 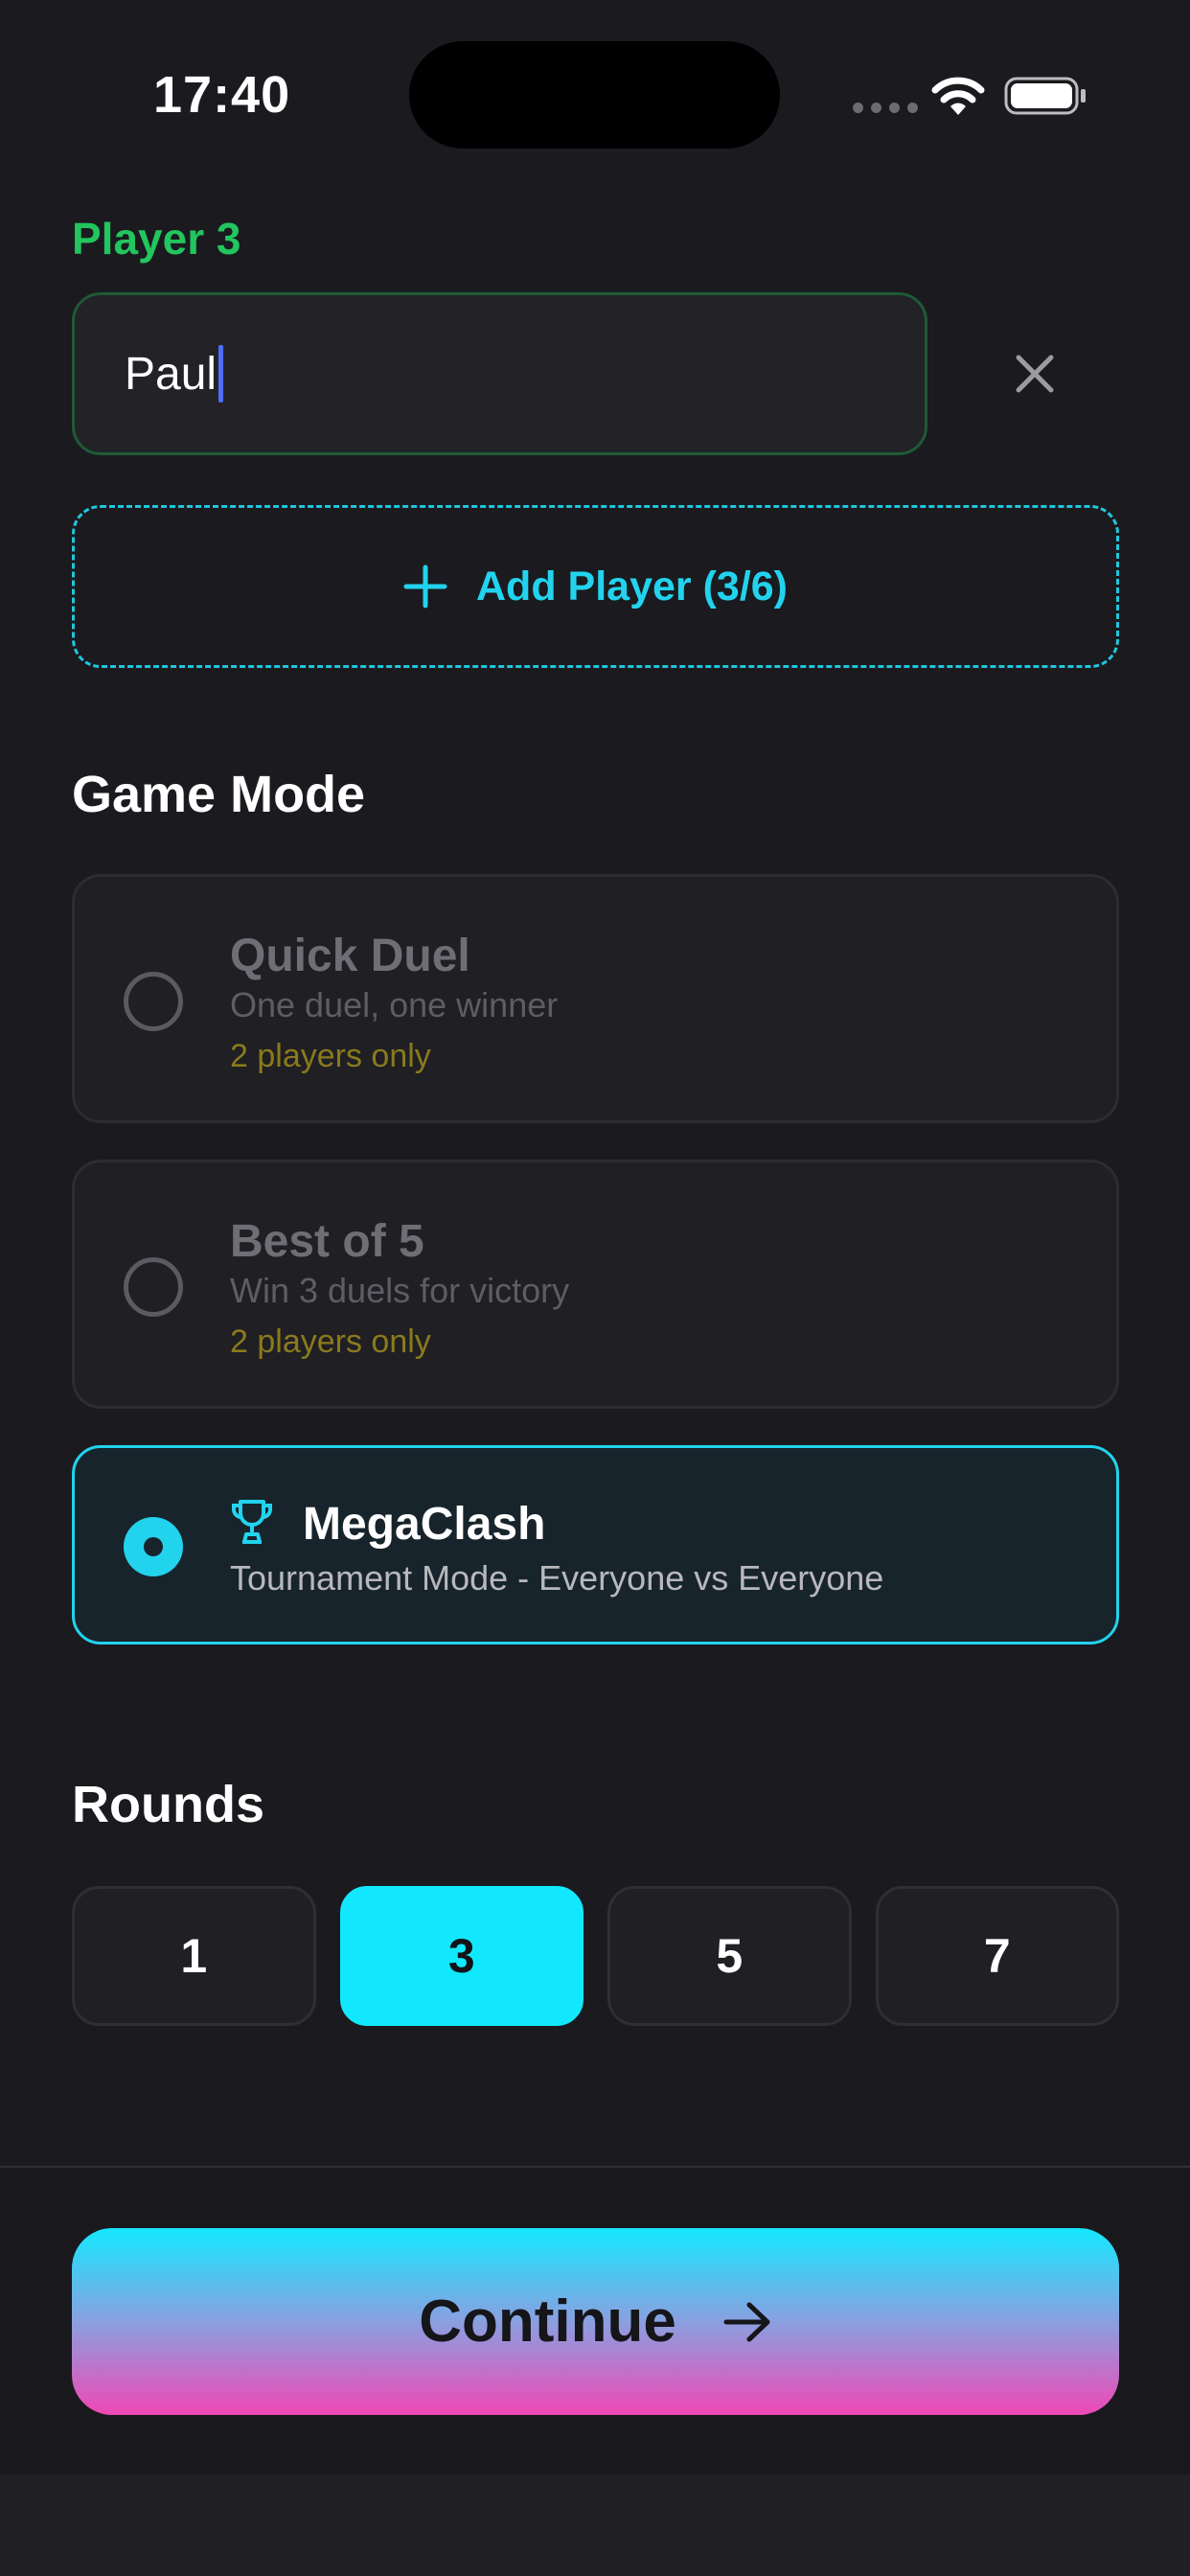 I want to click on round-option-3: 3, so click(x=461, y=1956).